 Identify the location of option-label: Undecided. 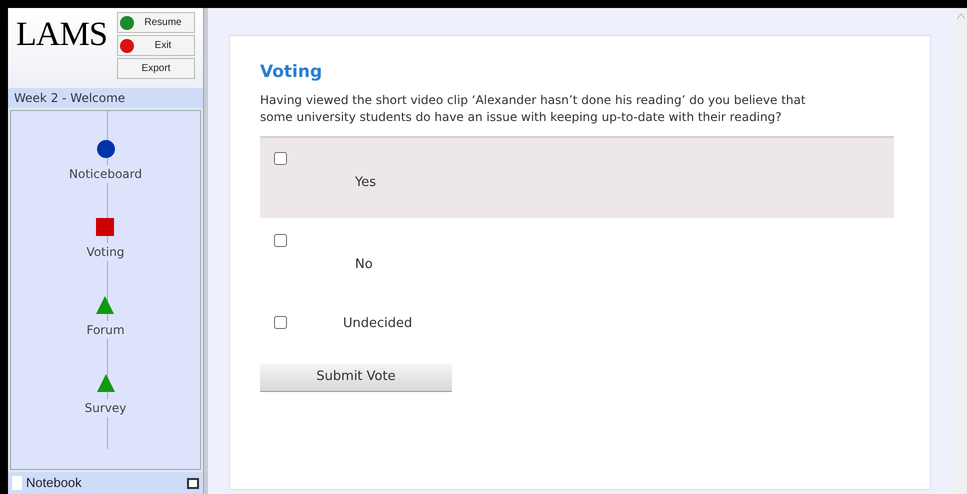
(377, 323).